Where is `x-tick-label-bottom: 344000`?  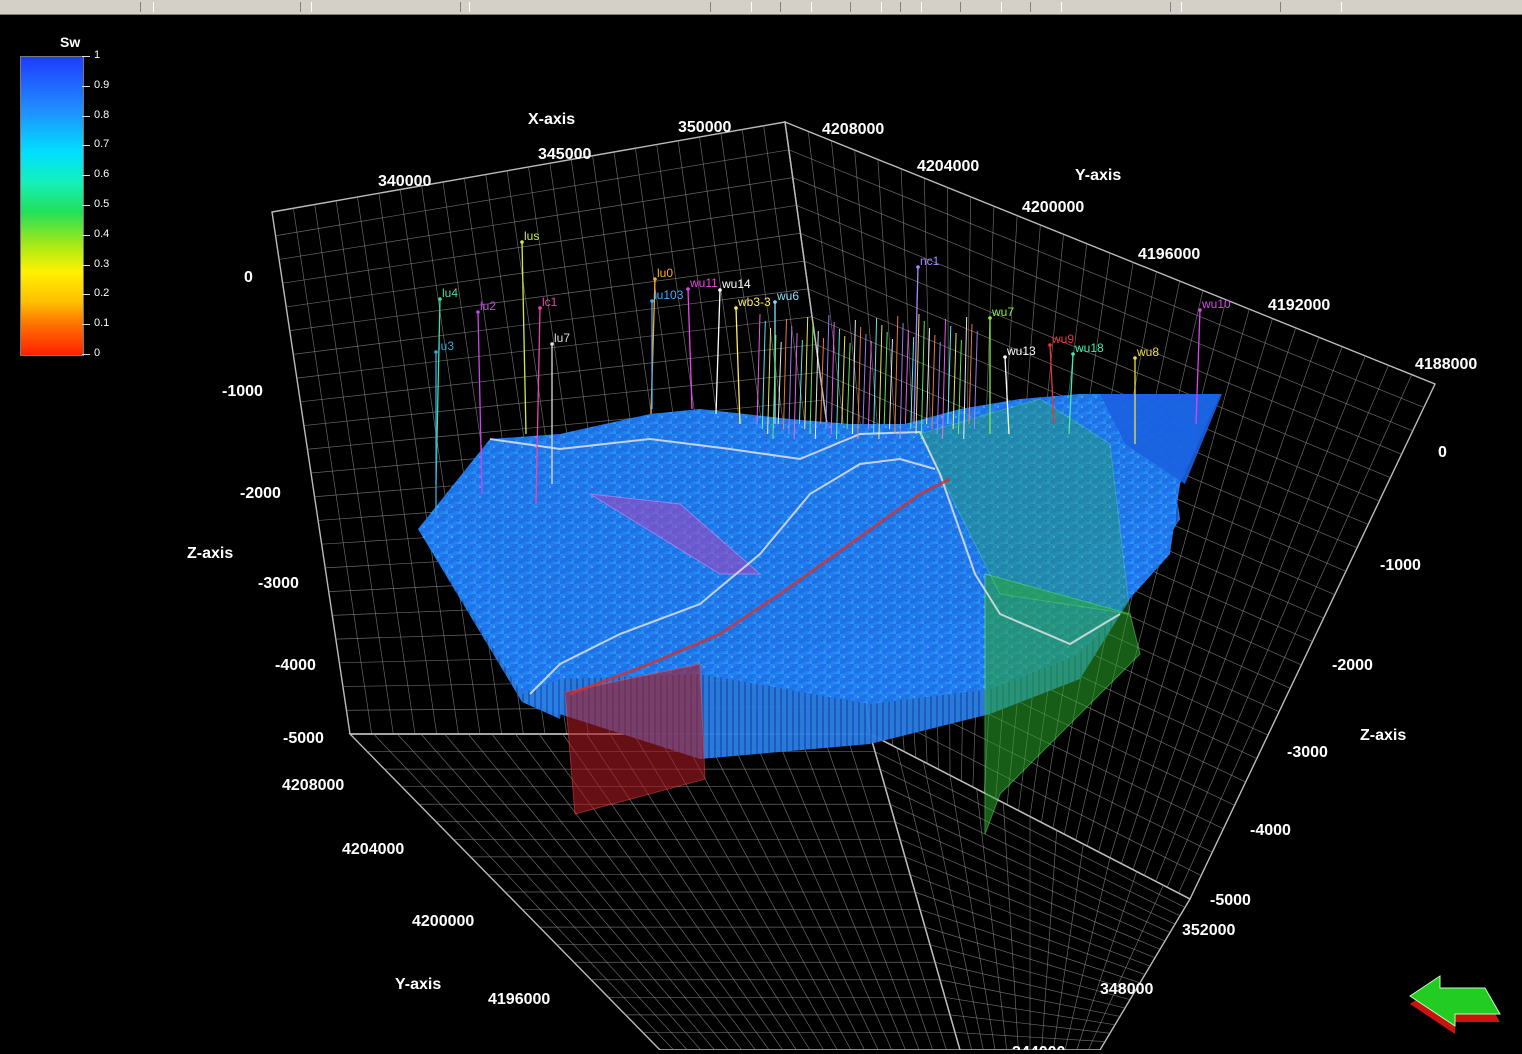 x-tick-label-bottom: 344000 is located at coordinates (1038, 1047).